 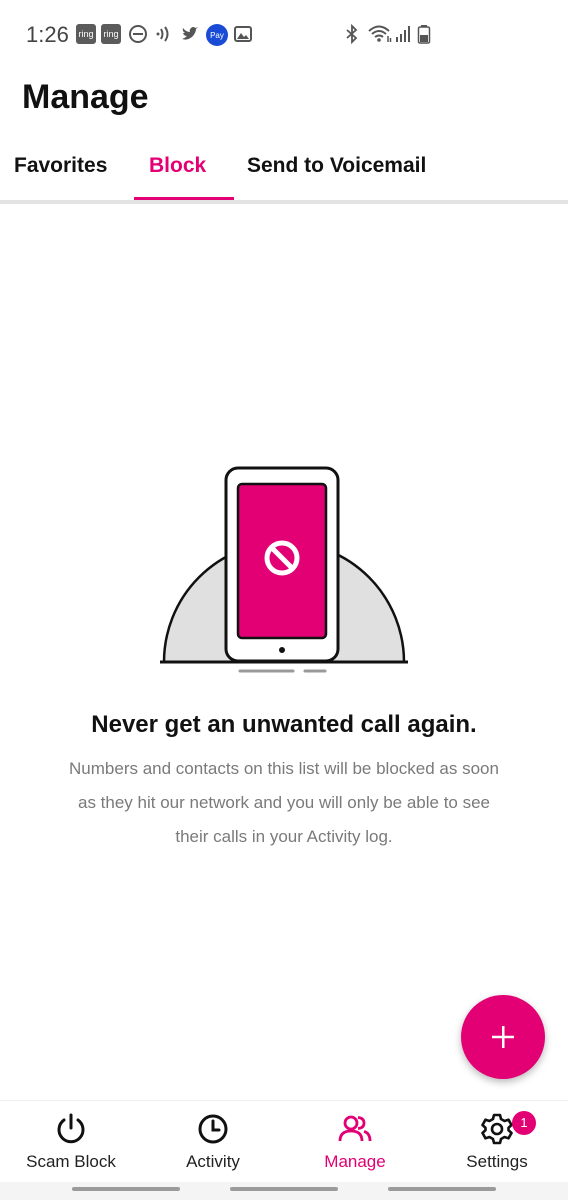 I want to click on add-blocked-number-button, so click(x=503, y=1037).